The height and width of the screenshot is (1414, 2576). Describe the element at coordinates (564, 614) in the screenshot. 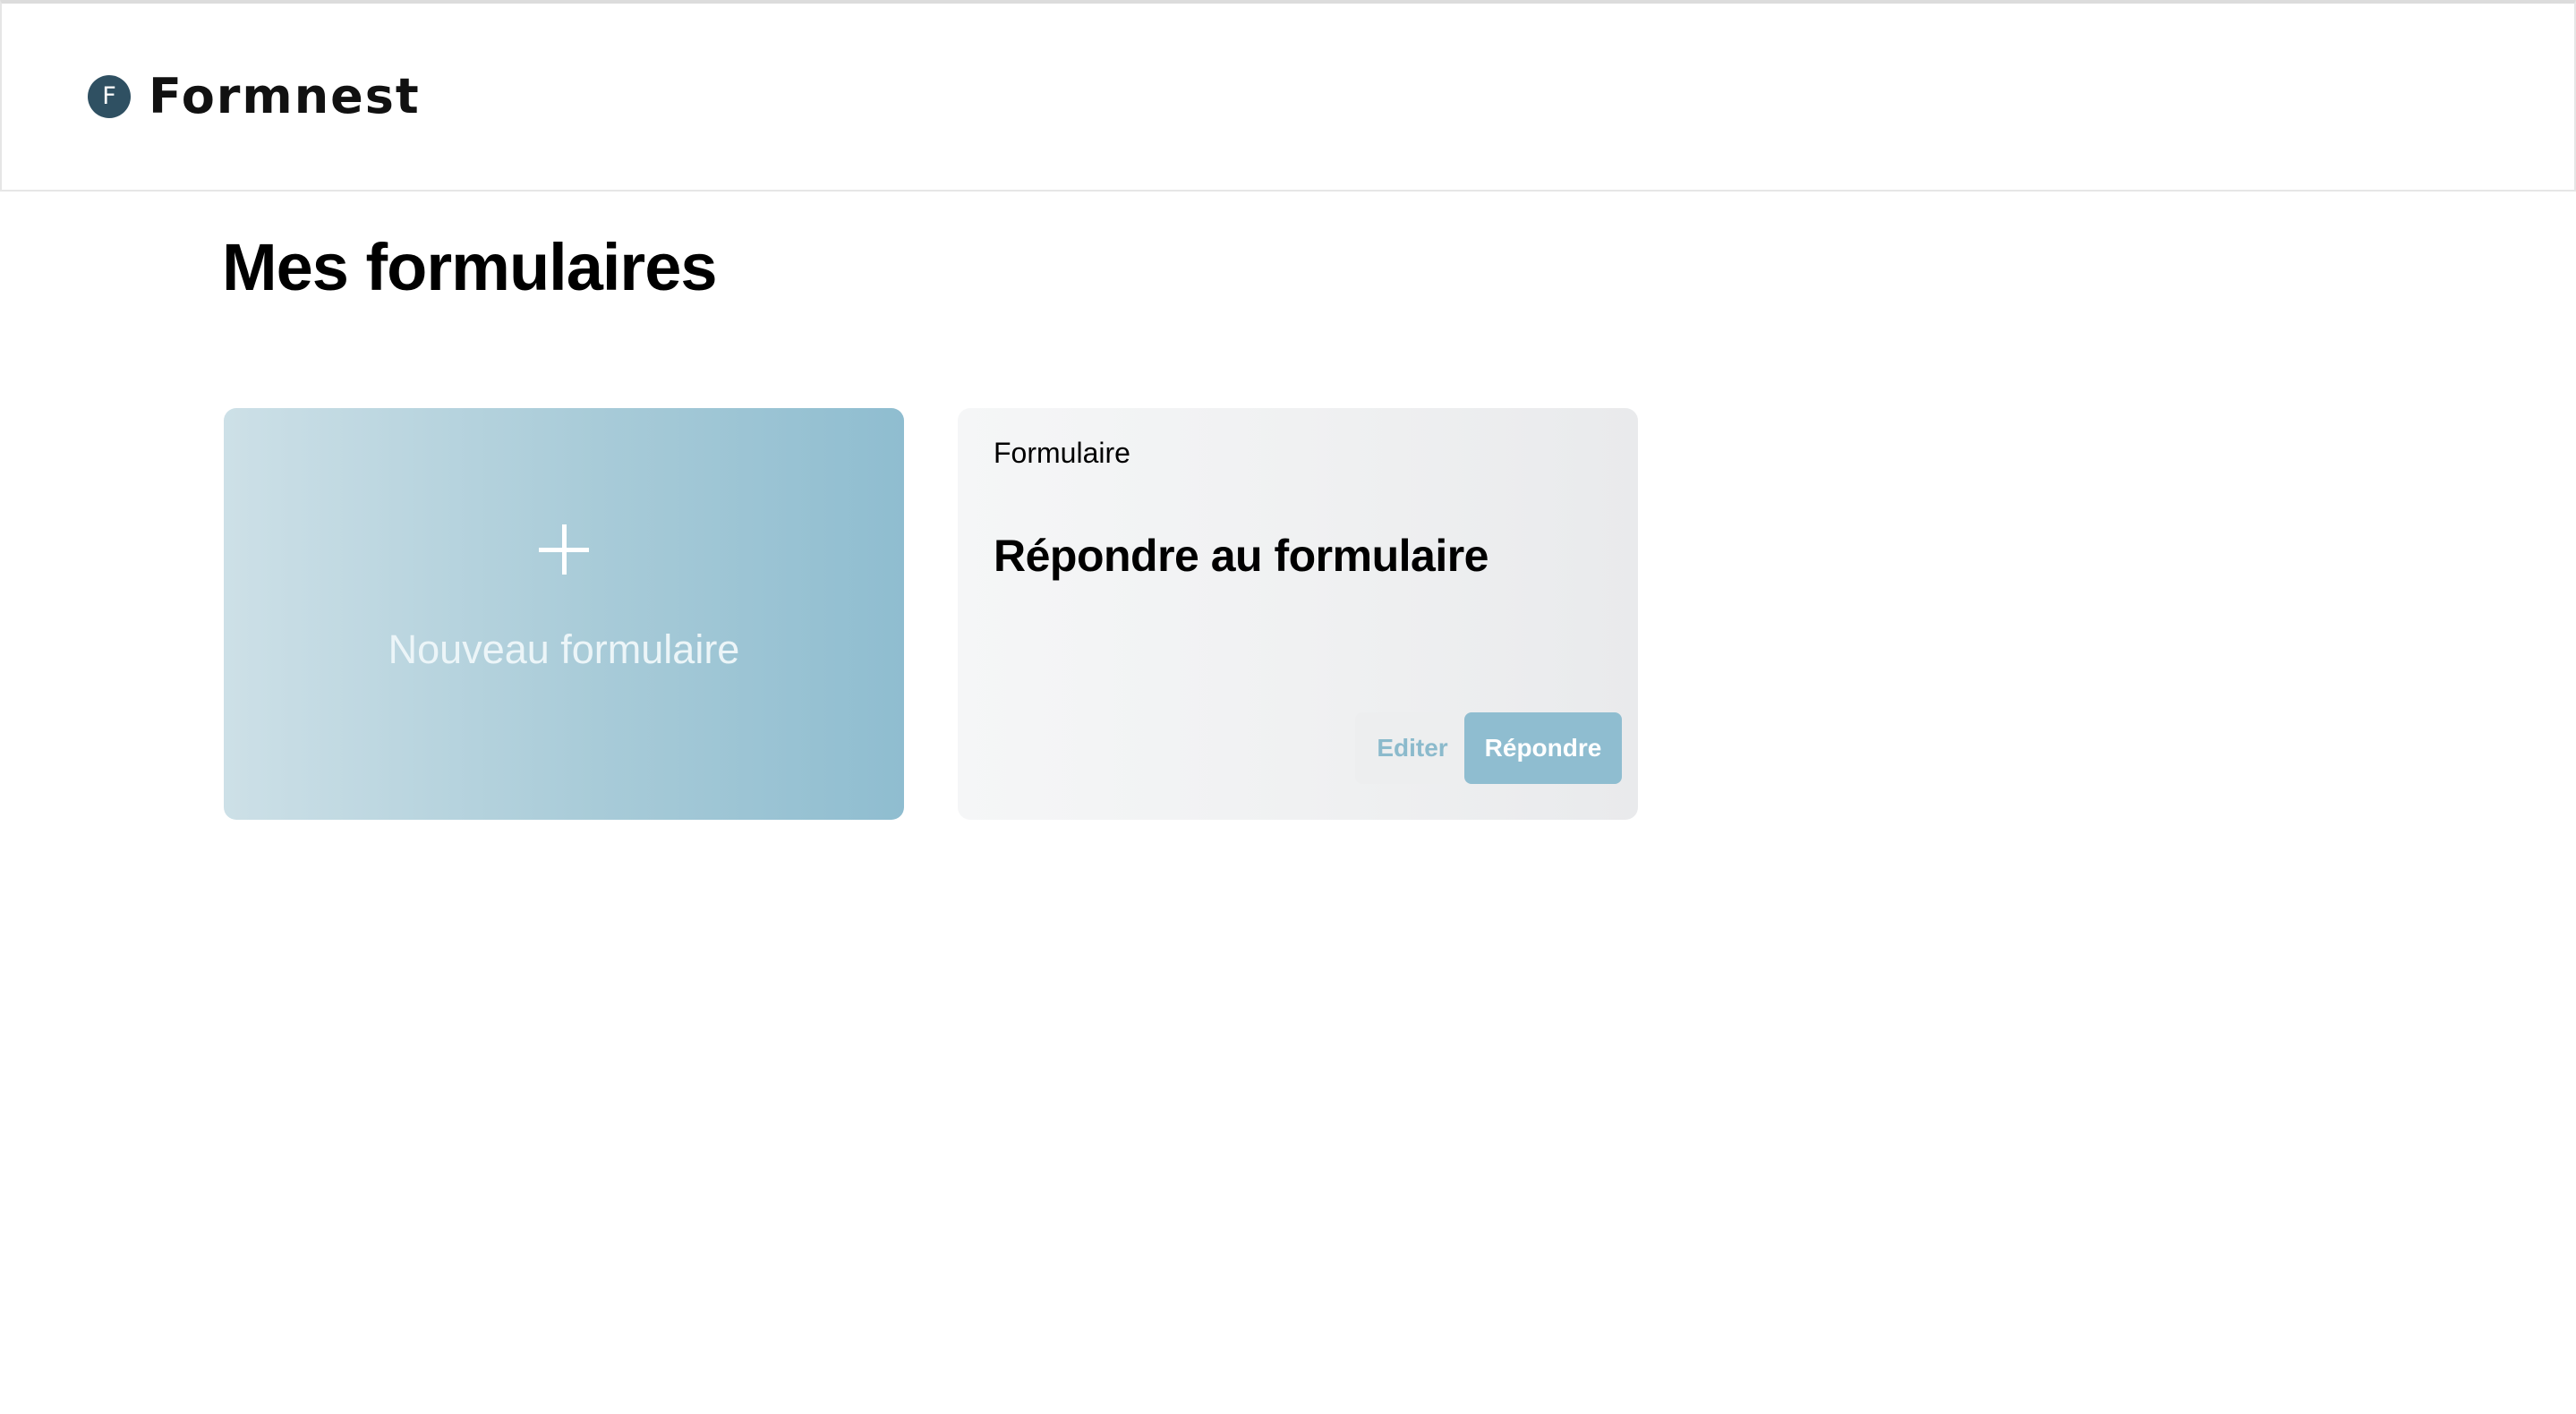

I see `new-form-card: Nouveau formulaire` at that location.